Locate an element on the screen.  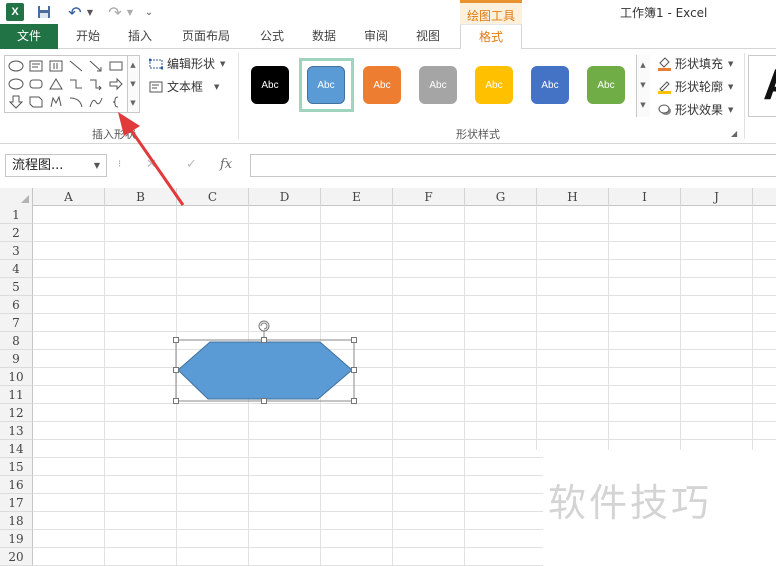
freeform-shape-icon is located at coordinates (56, 102).